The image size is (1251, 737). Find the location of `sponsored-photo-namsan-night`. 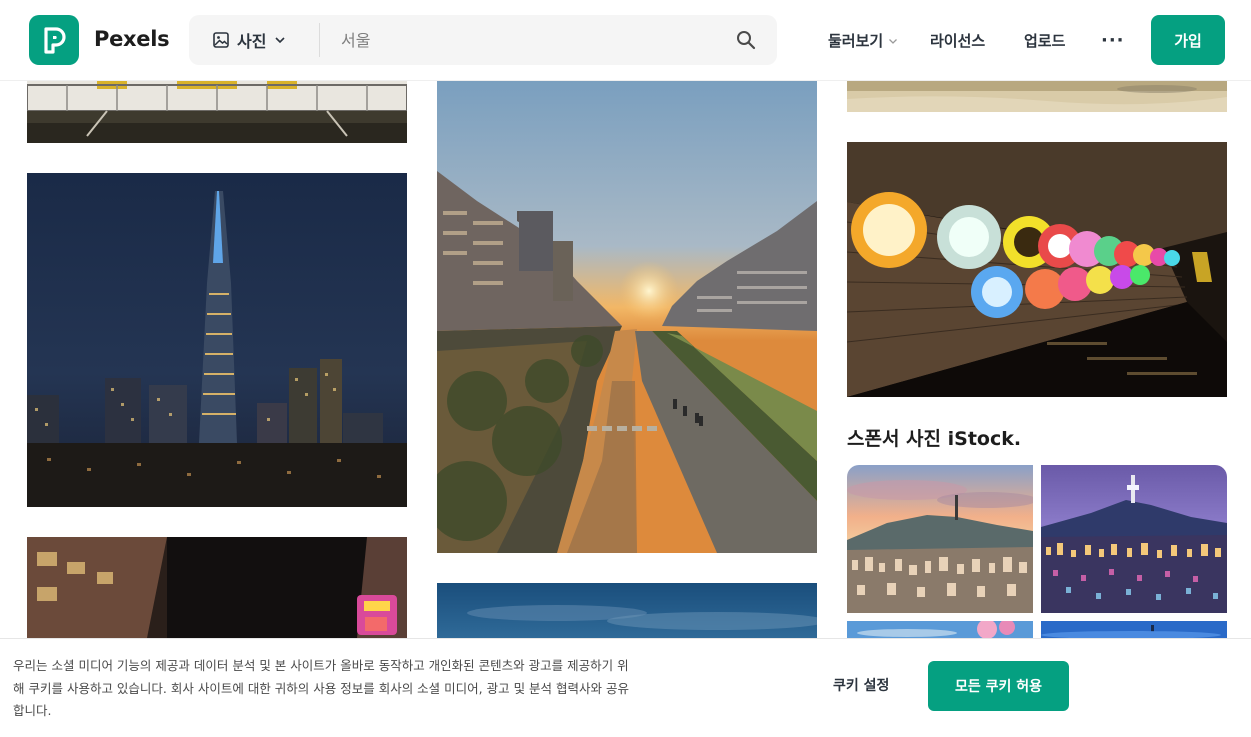

sponsored-photo-namsan-night is located at coordinates (1134, 539).